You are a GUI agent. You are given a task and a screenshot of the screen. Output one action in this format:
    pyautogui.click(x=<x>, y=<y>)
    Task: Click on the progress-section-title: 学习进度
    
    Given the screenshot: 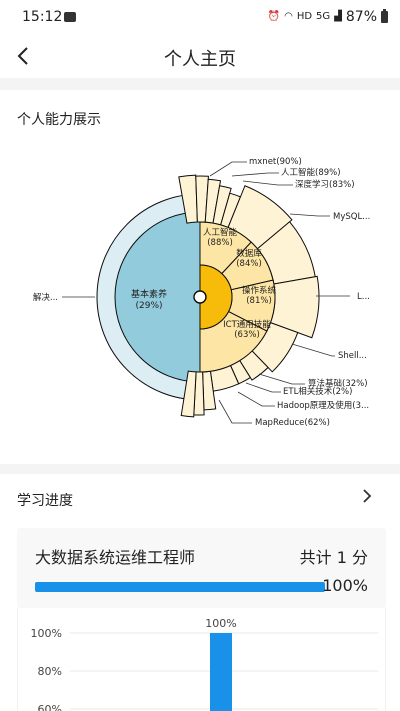 What is the action you would take?
    pyautogui.click(x=45, y=501)
    